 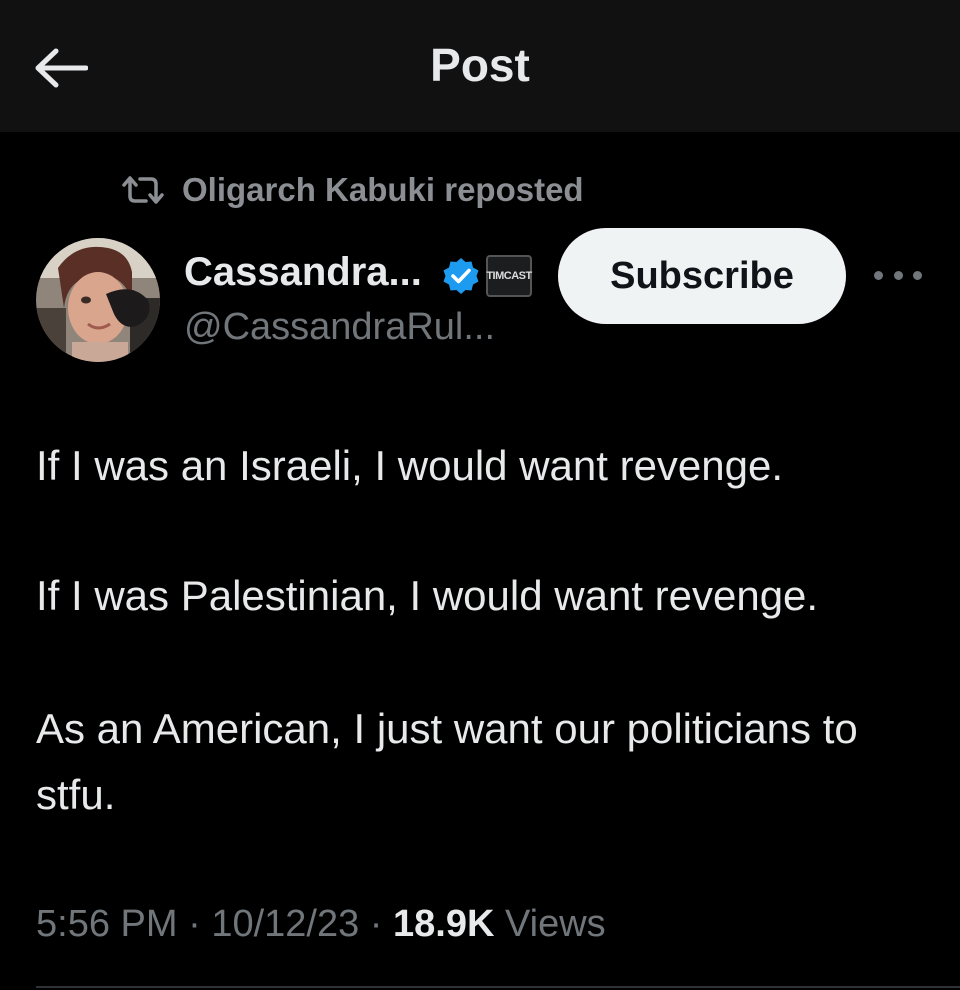 I want to click on post-time: 5:56 PM, so click(x=107, y=924).